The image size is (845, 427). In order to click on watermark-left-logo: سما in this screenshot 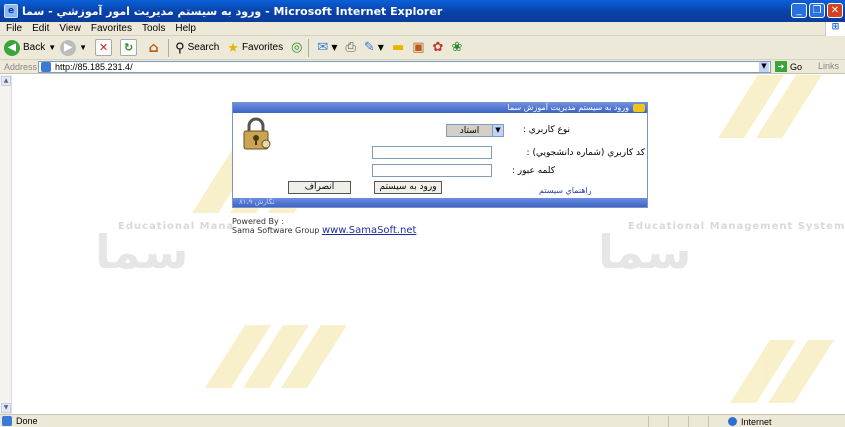, I will do `click(142, 252)`.